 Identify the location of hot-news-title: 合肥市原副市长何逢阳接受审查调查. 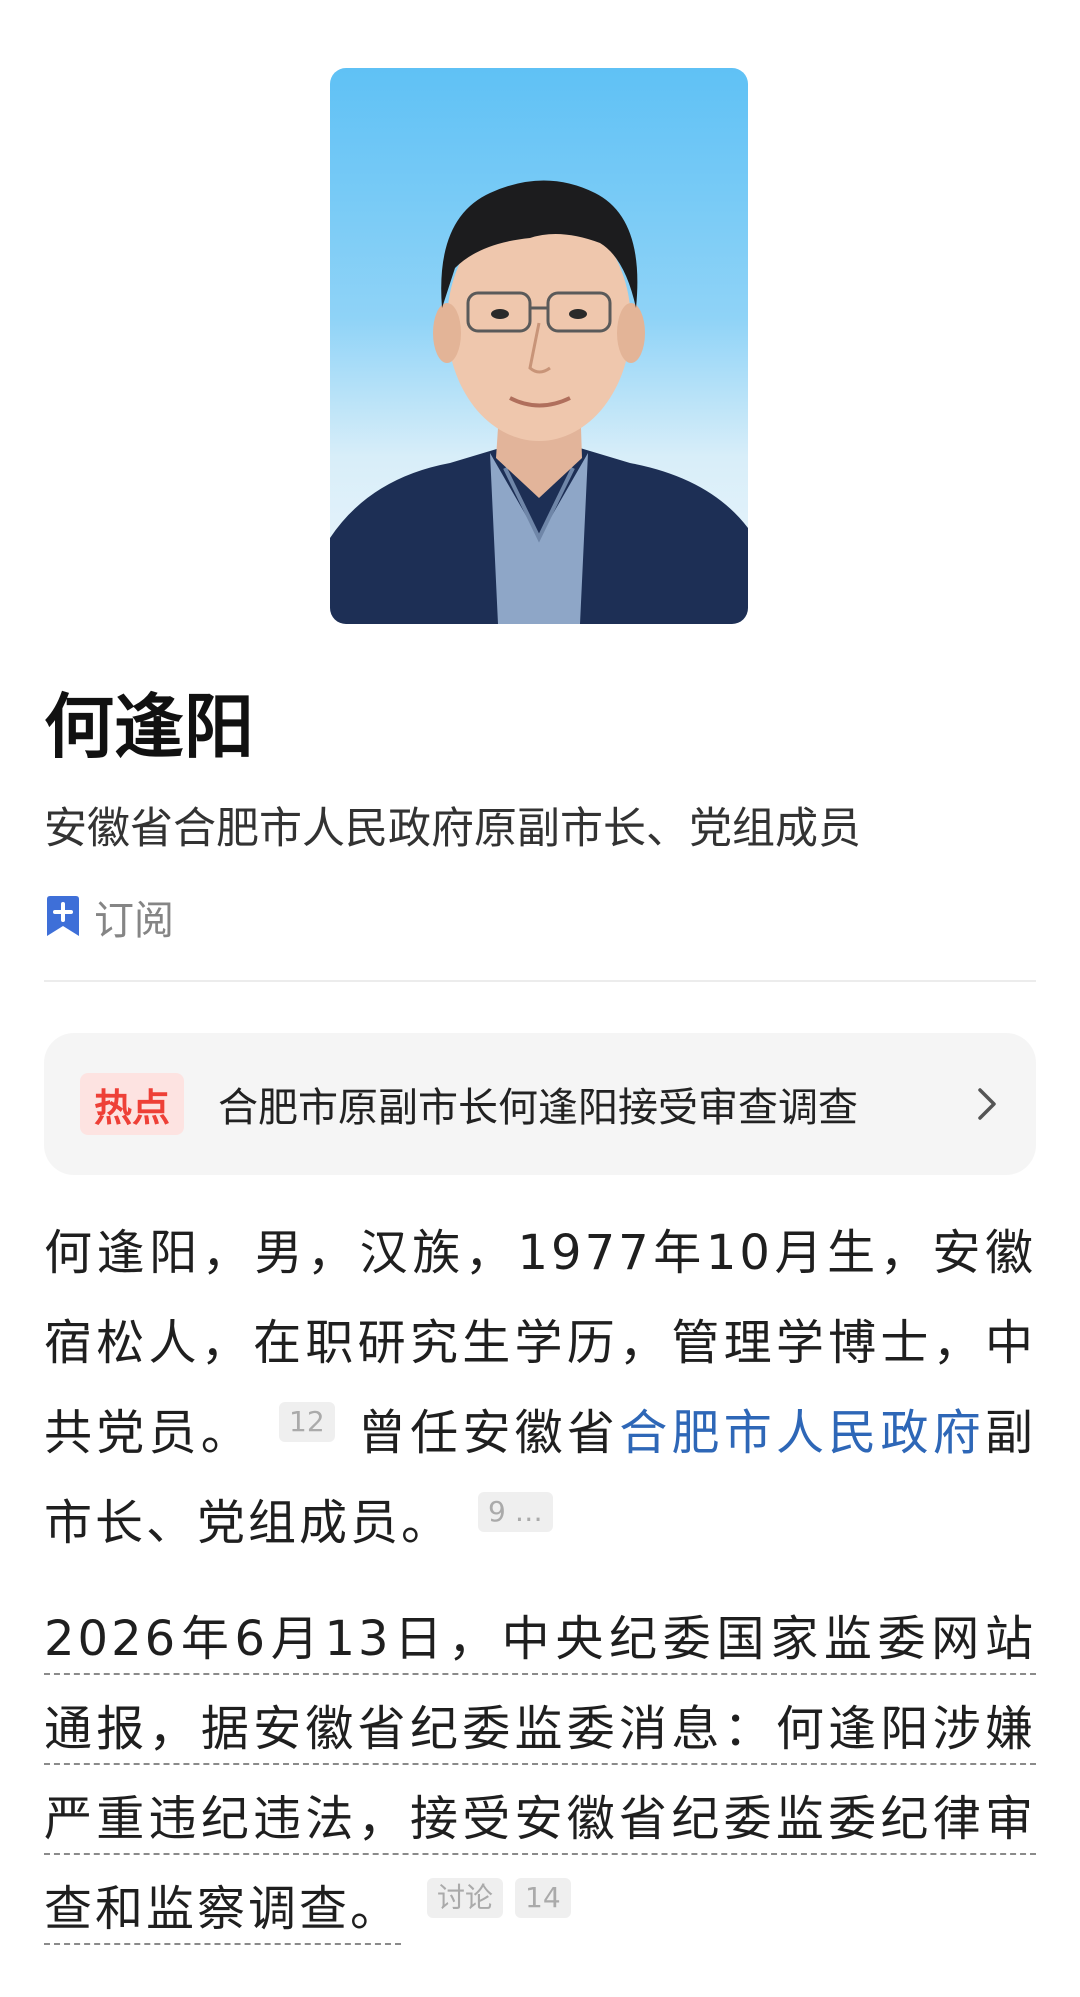
(538, 1108).